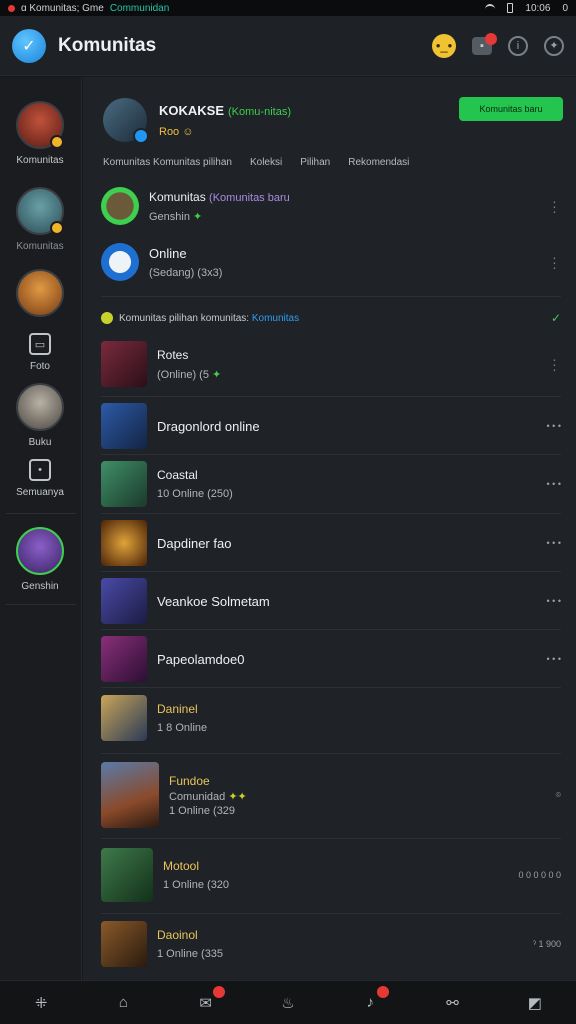 Image resolution: width=576 pixels, height=1024 pixels. What do you see at coordinates (331, 659) in the screenshot?
I see `list-item: Papeolamdoe0 • • •` at bounding box center [331, 659].